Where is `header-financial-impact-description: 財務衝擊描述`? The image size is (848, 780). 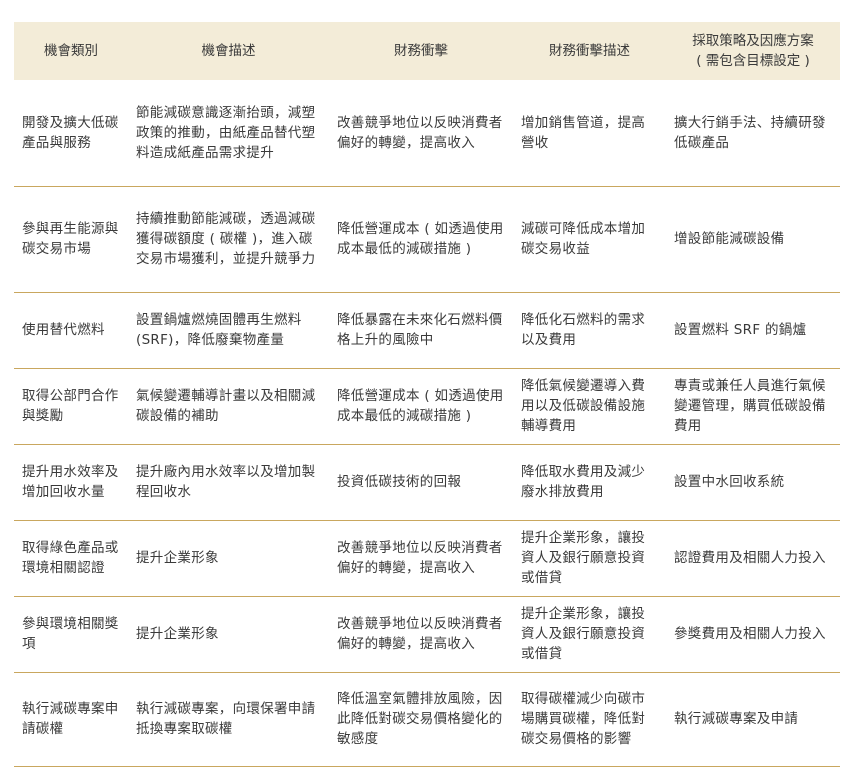 header-financial-impact-description: 財務衝擊描述 is located at coordinates (589, 51).